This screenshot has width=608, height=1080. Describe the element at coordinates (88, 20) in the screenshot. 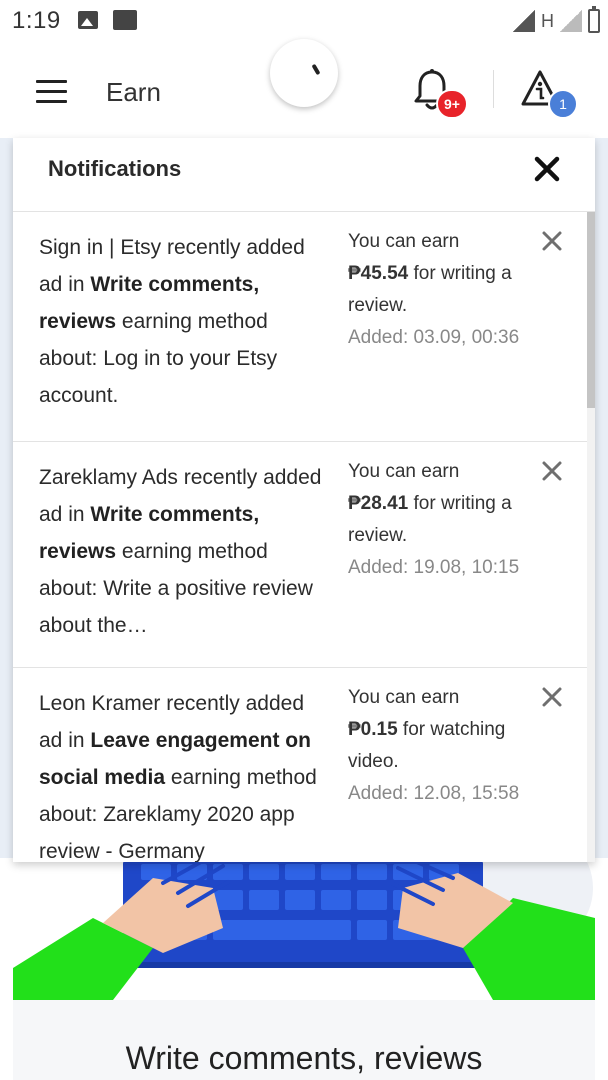

I see `image-notification-icon` at that location.